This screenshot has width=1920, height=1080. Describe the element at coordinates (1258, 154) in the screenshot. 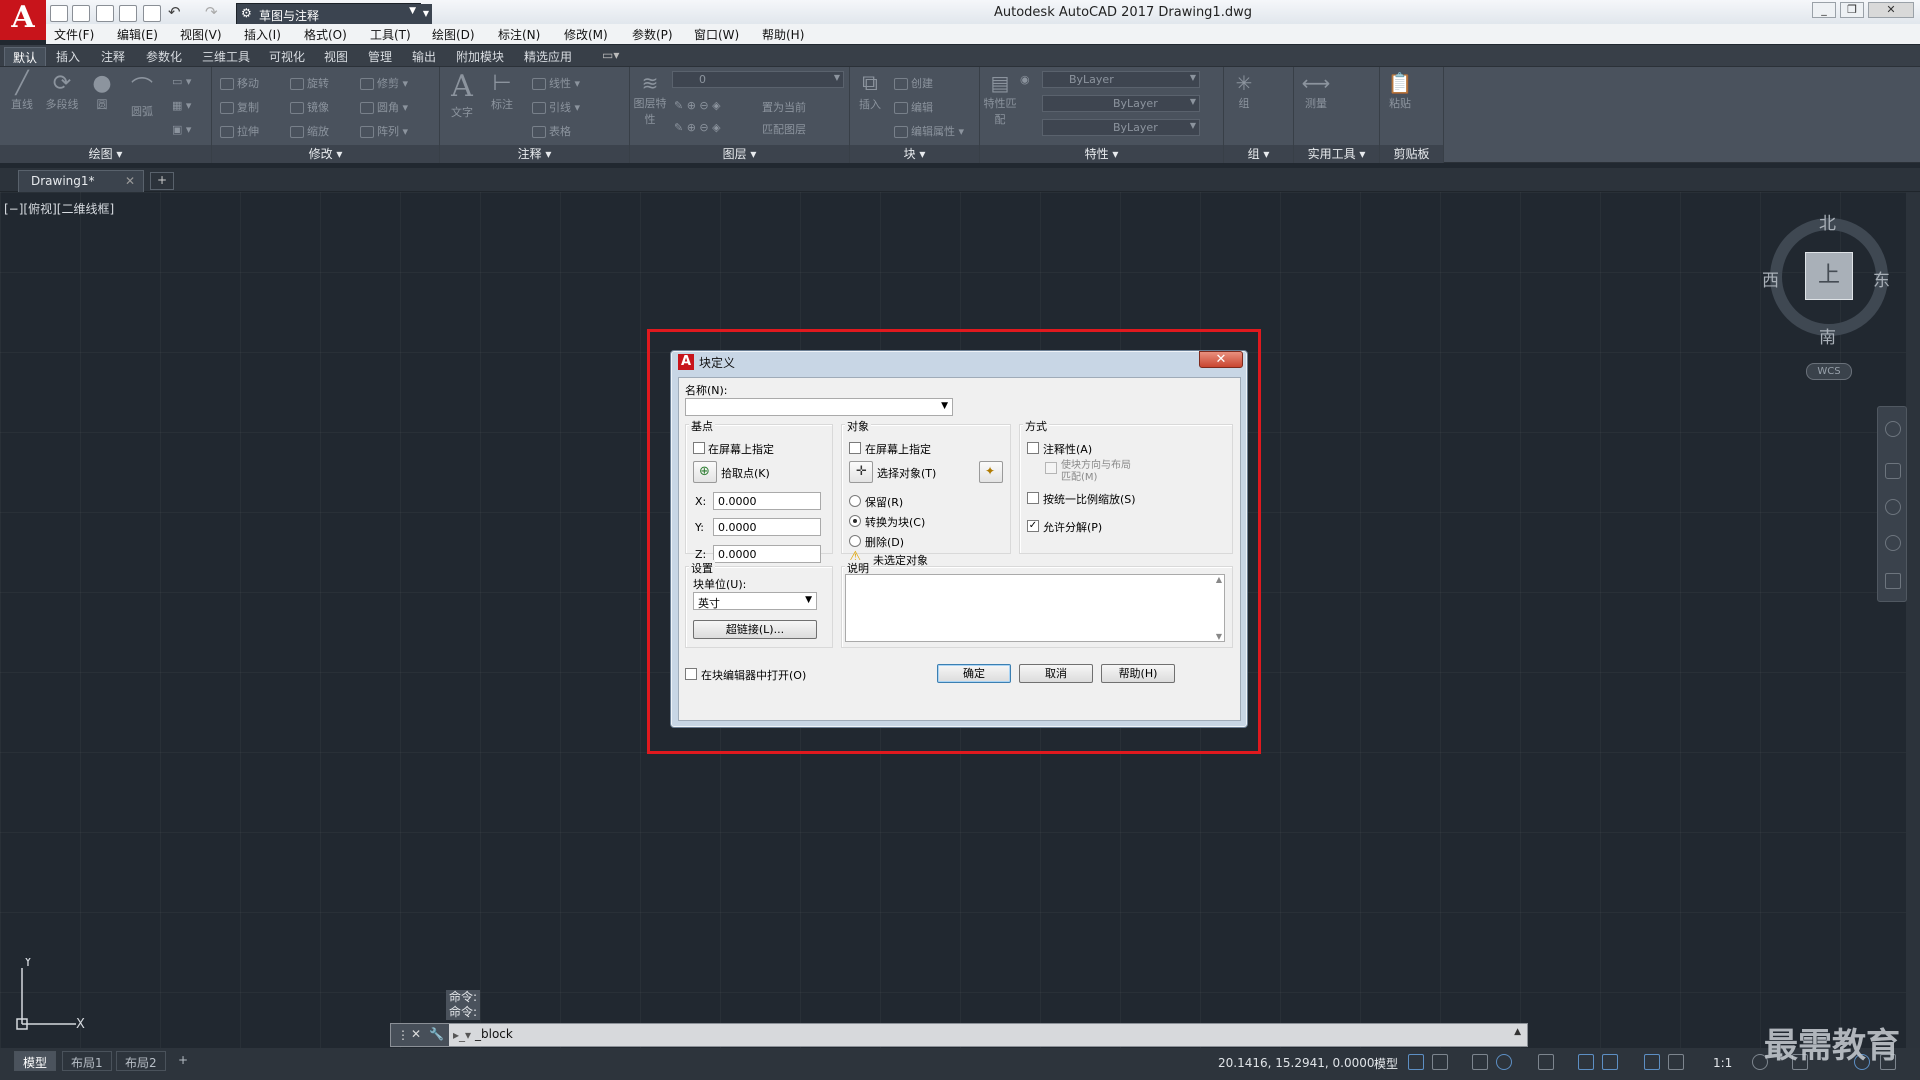

I see `panel-title-groups: 组 ▾` at that location.